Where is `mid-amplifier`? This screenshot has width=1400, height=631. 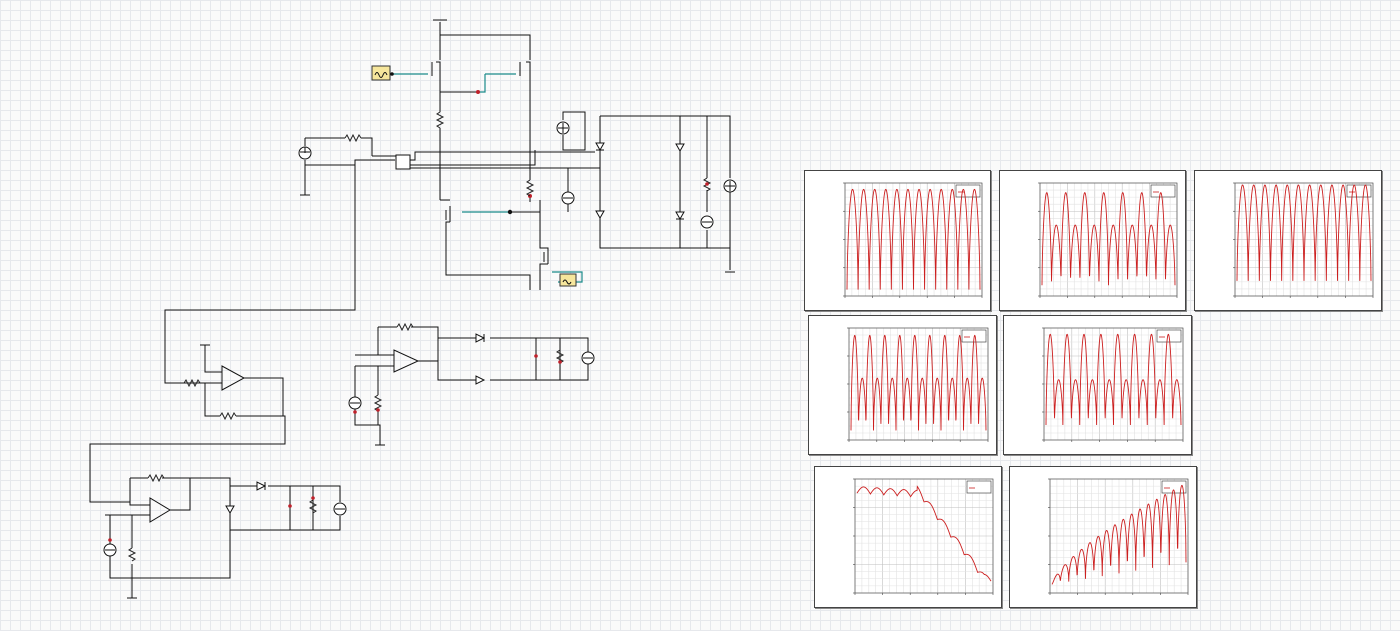 mid-amplifier is located at coordinates (471, 384).